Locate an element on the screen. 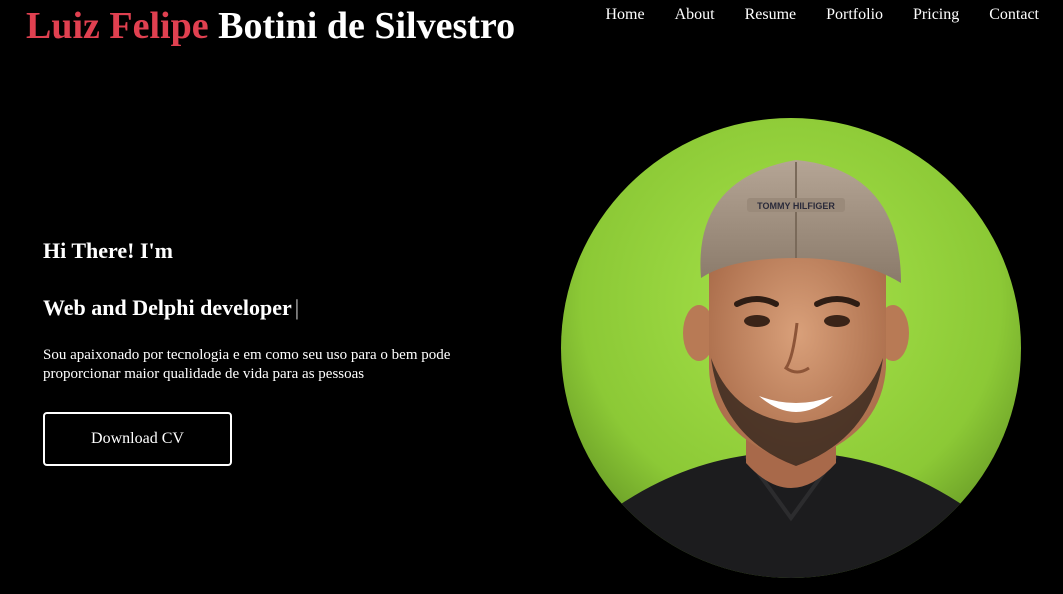 The height and width of the screenshot is (594, 1063). hero-role: Web and Delphi developer | is located at coordinates (283, 308).